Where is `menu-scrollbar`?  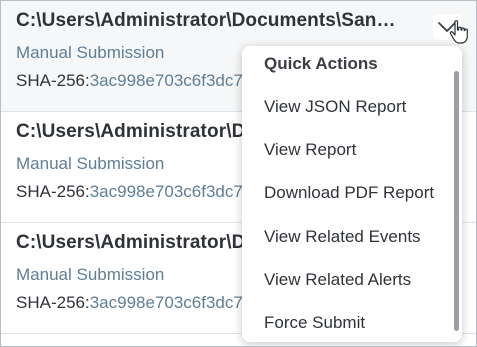 menu-scrollbar is located at coordinates (456, 201).